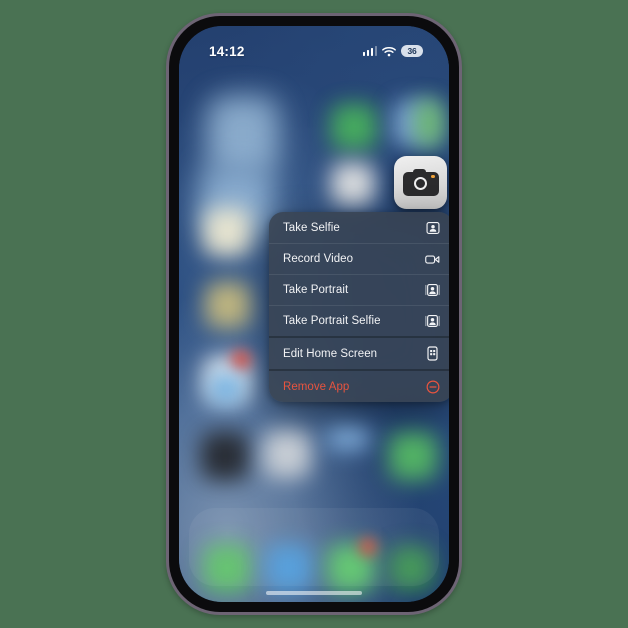 Image resolution: width=628 pixels, height=628 pixels. I want to click on menu-item-edit-home-screen: Edit Home Screen, so click(359, 353).